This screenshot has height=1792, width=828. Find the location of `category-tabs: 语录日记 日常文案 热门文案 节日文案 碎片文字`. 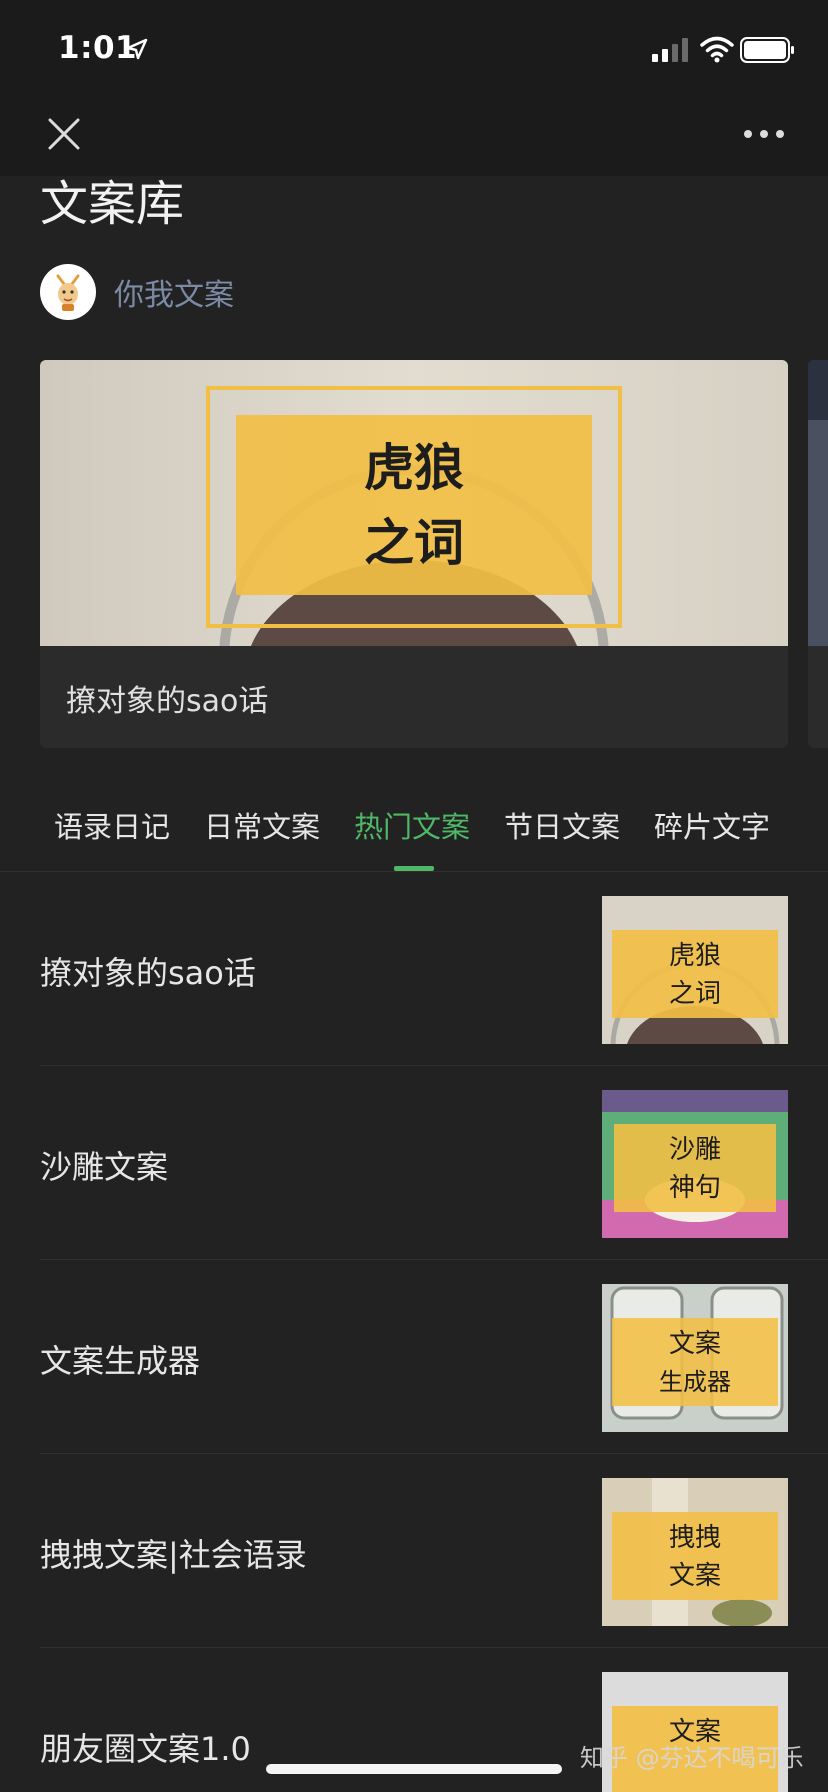

category-tabs: 语录日记 日常文案 热门文案 节日文案 碎片文字 is located at coordinates (414, 826).